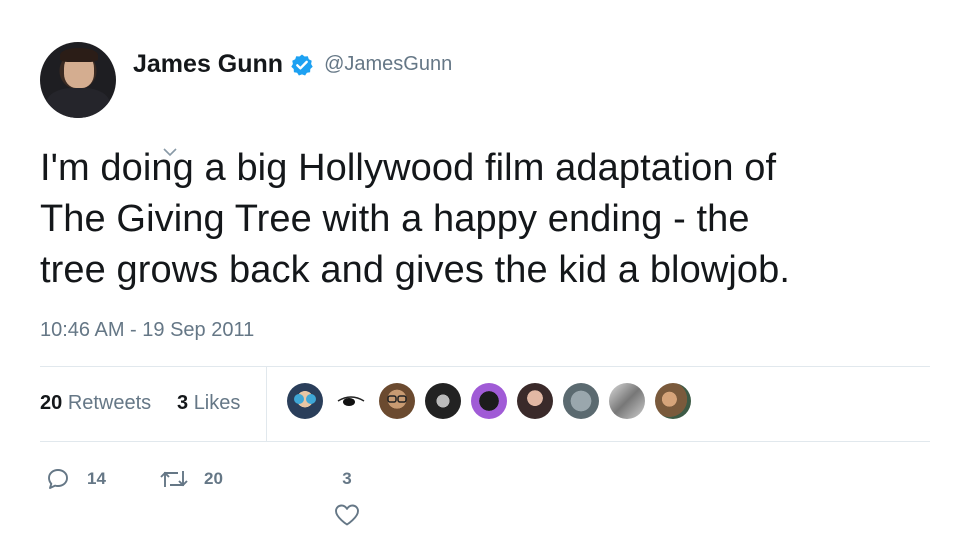 The image size is (975, 535). What do you see at coordinates (58, 479) in the screenshot?
I see `reply-icon` at bounding box center [58, 479].